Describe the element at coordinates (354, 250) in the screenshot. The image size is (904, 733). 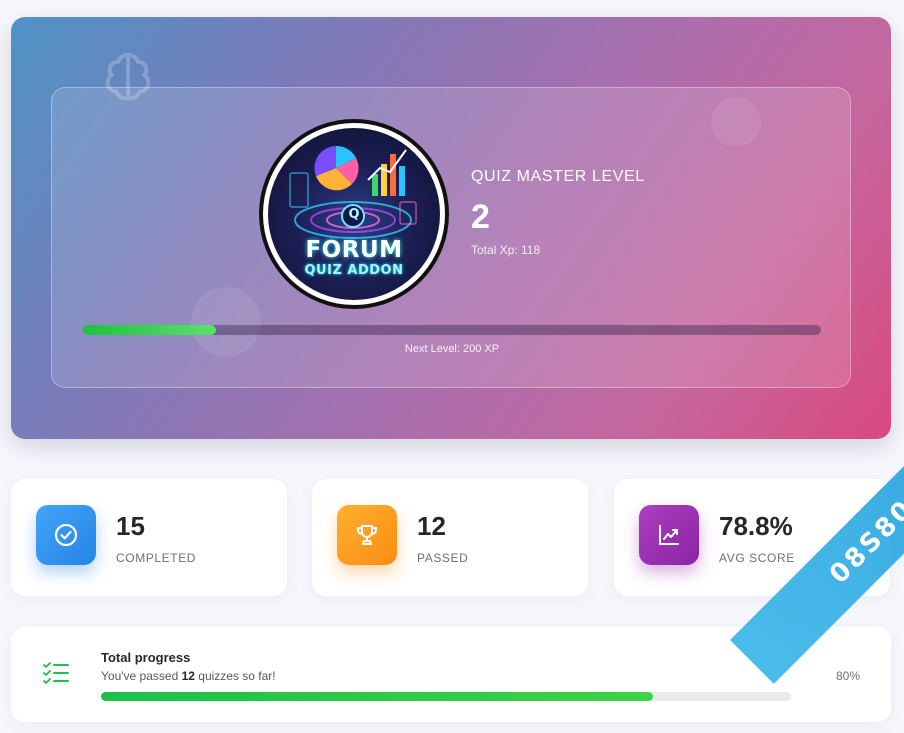
I see `logo-title: FORUM` at that location.